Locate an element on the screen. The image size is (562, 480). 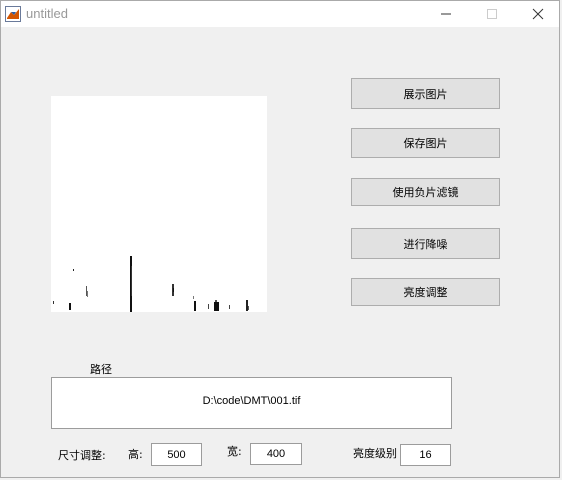
maximize-button is located at coordinates (492, 14).